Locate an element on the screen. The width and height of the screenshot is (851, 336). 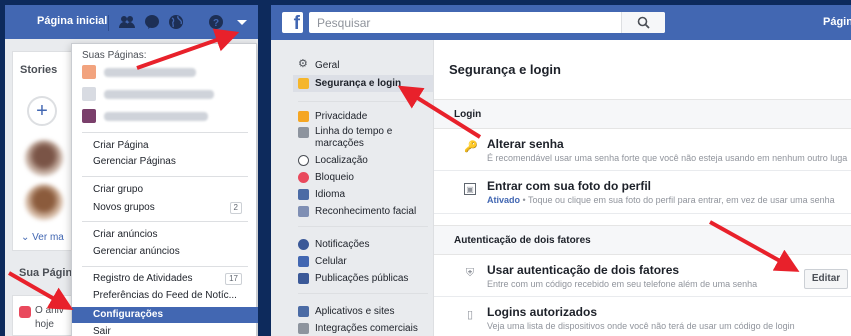
edit-button: Editar is located at coordinates (826, 279).